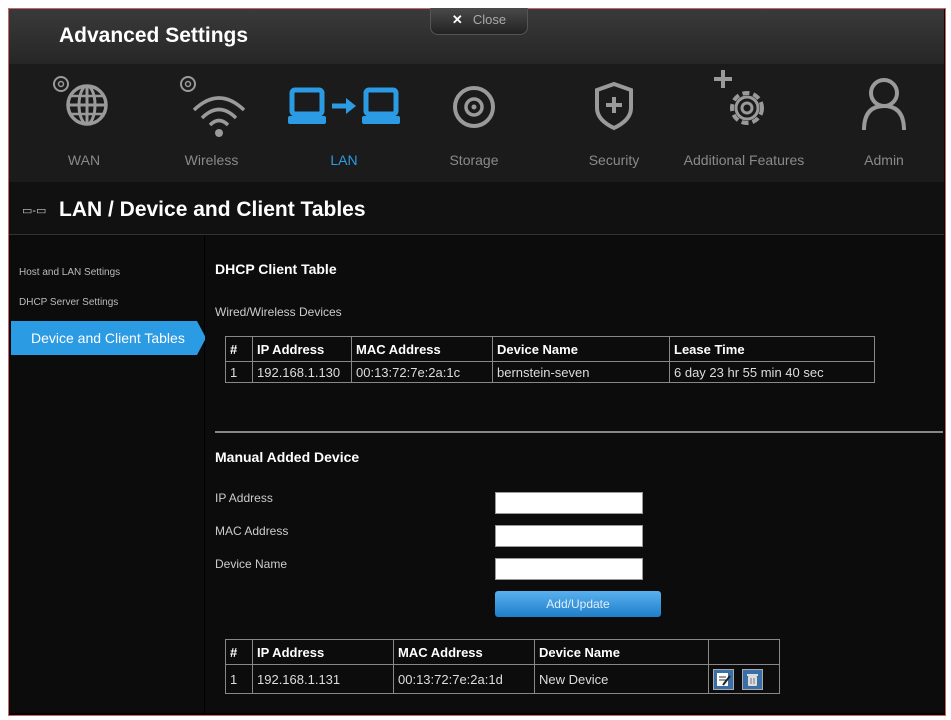 Image resolution: width=951 pixels, height=720 pixels. I want to click on nav-label-storage: Storage, so click(474, 160).